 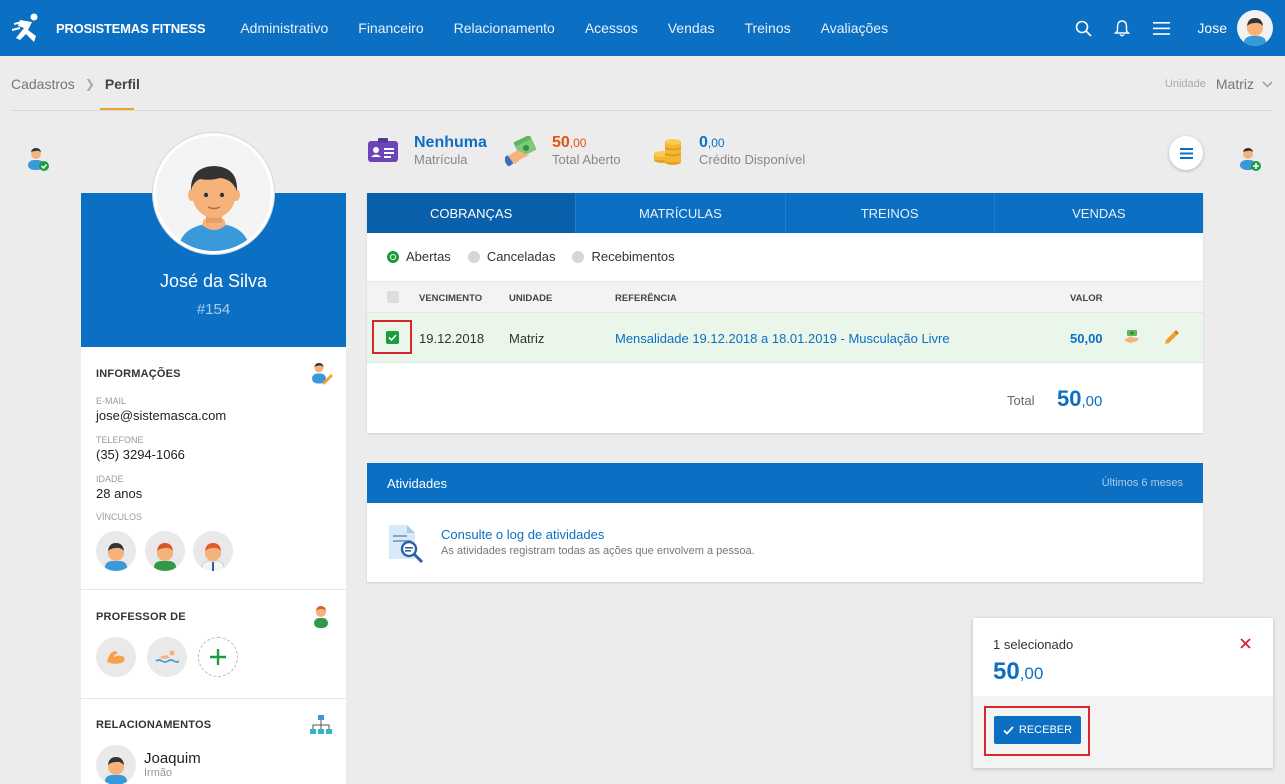 I want to click on email-value: jose@sistemasca.com, so click(x=161, y=415).